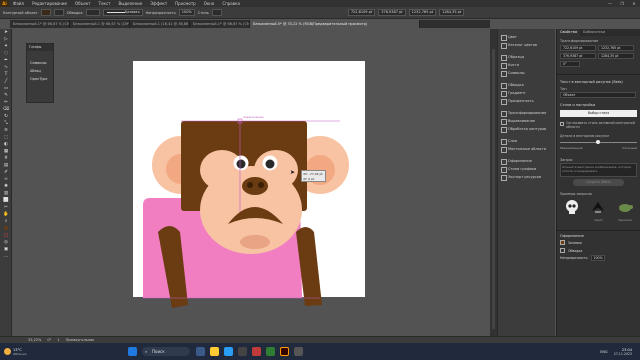 Image resolution: width=640 pixels, height=360 pixels. What do you see at coordinates (158, 351) in the screenshot?
I see `search-placeholder: Поиск` at bounding box center [158, 351].